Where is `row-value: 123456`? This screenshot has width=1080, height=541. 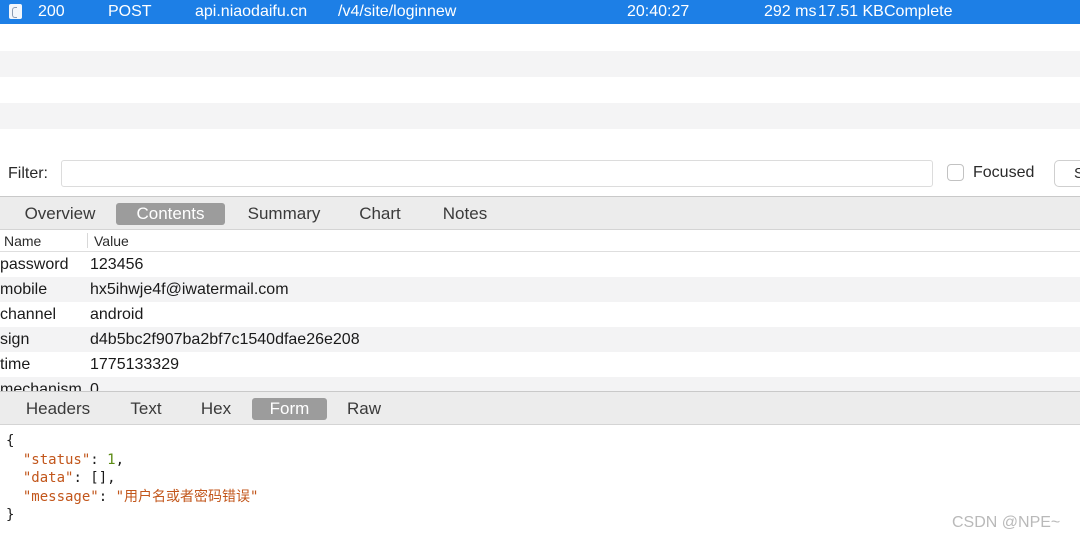 row-value: 123456 is located at coordinates (117, 264).